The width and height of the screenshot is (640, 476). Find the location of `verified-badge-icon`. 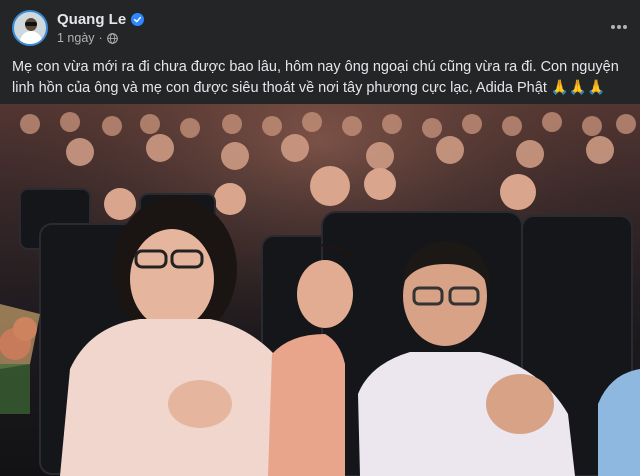

verified-badge-icon is located at coordinates (138, 19).